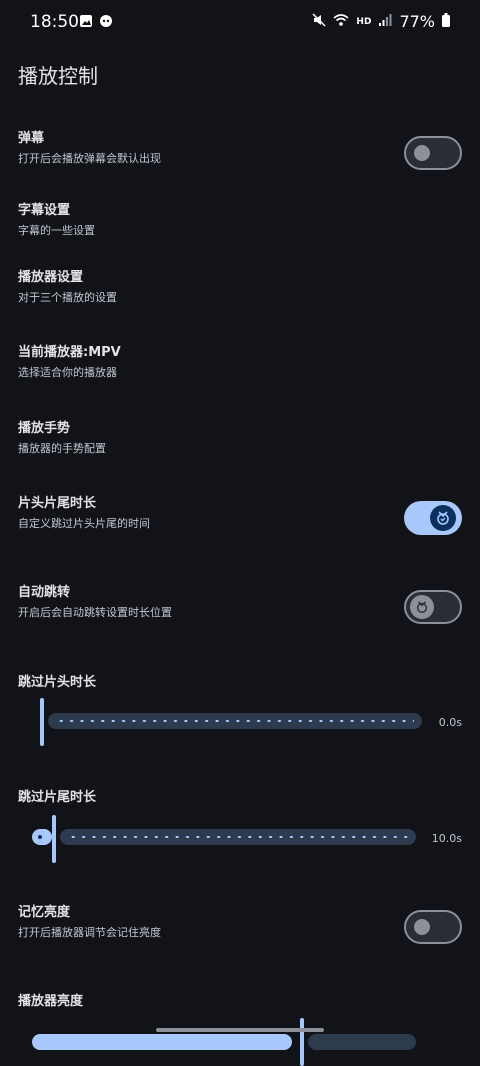 Image resolution: width=480 pixels, height=1066 pixels. I want to click on status-bar: 18:50 HD 77%, so click(240, 22).